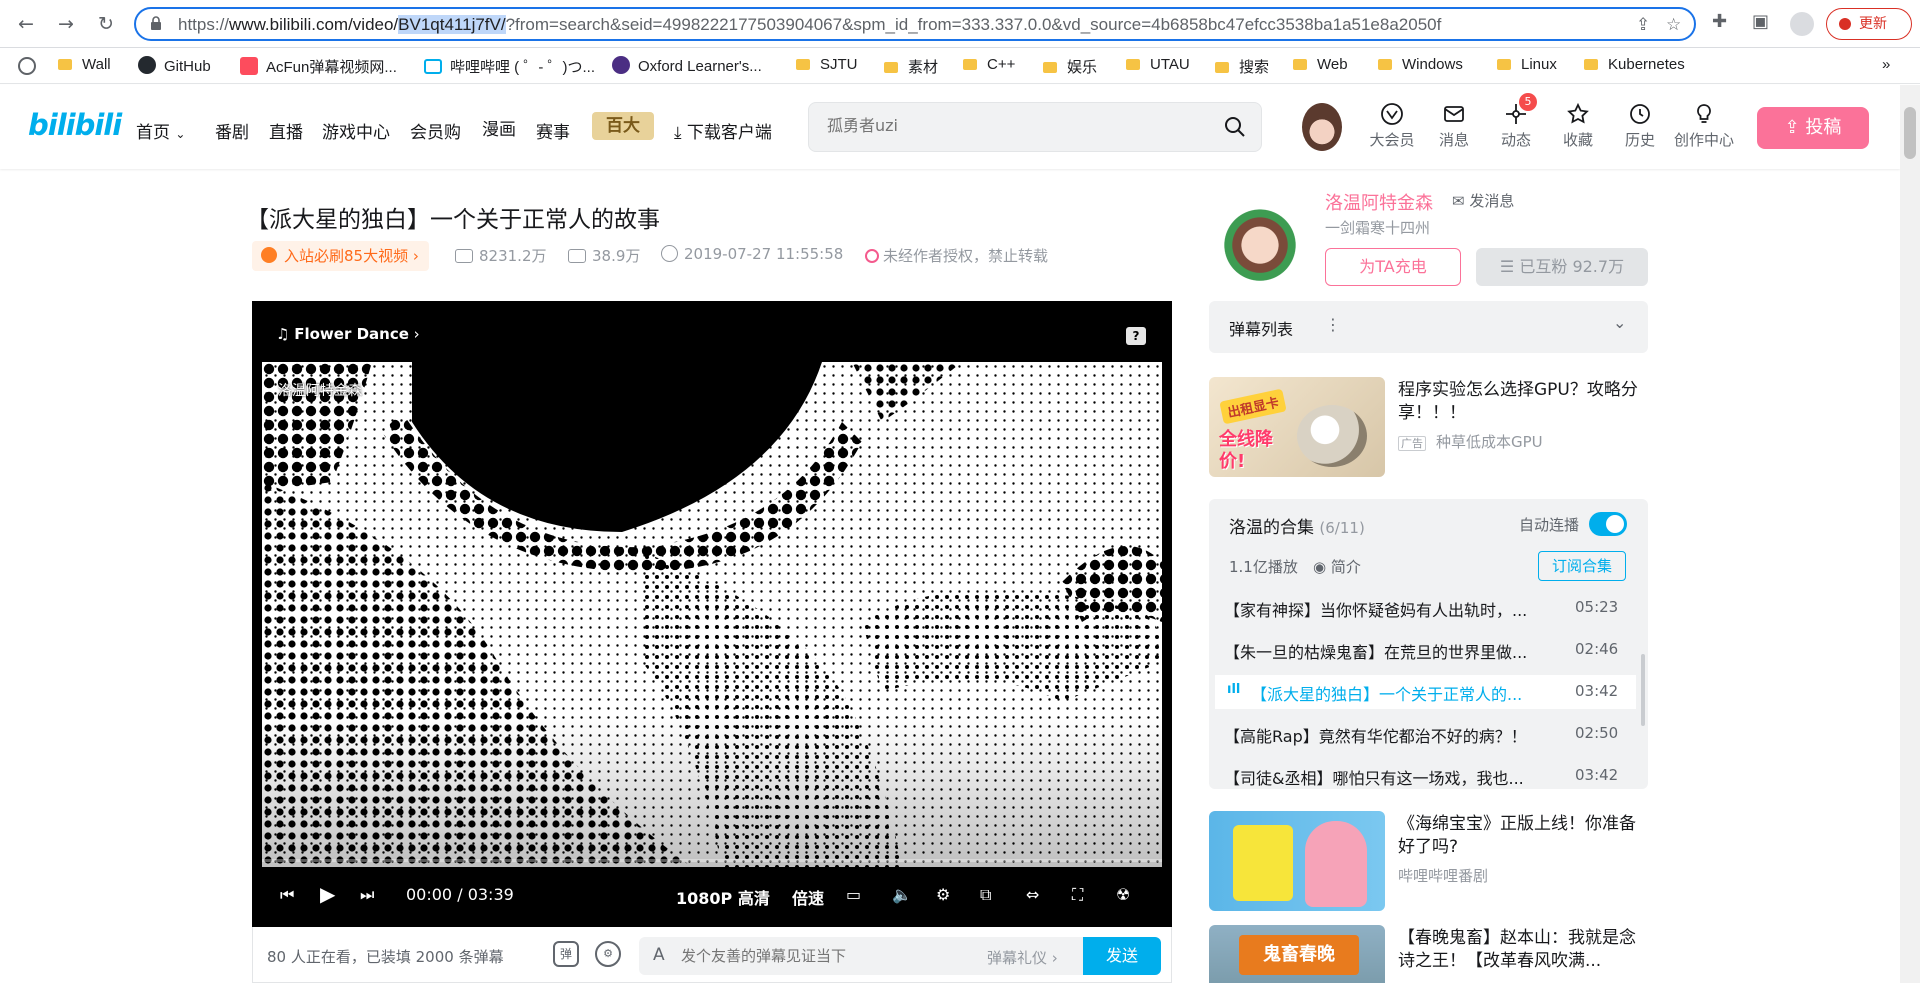 Image resolution: width=1920 pixels, height=983 pixels. What do you see at coordinates (367, 895) in the screenshot?
I see `next-icon: ⏭` at bounding box center [367, 895].